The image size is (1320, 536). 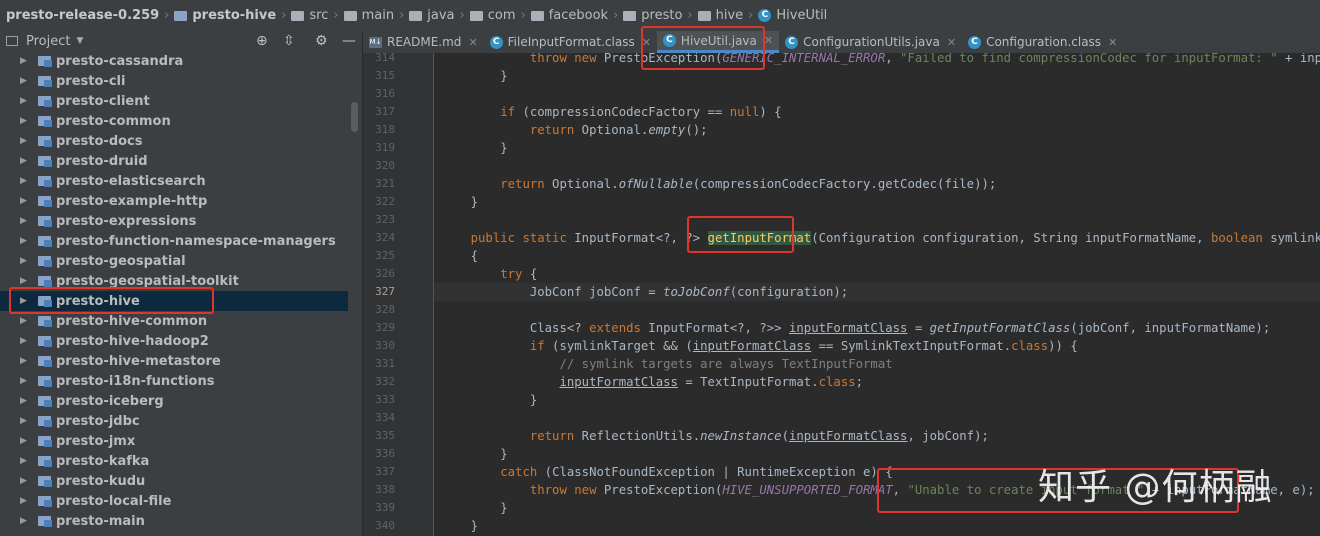 What do you see at coordinates (492, 15) in the screenshot?
I see `breadcrumb-item: com` at bounding box center [492, 15].